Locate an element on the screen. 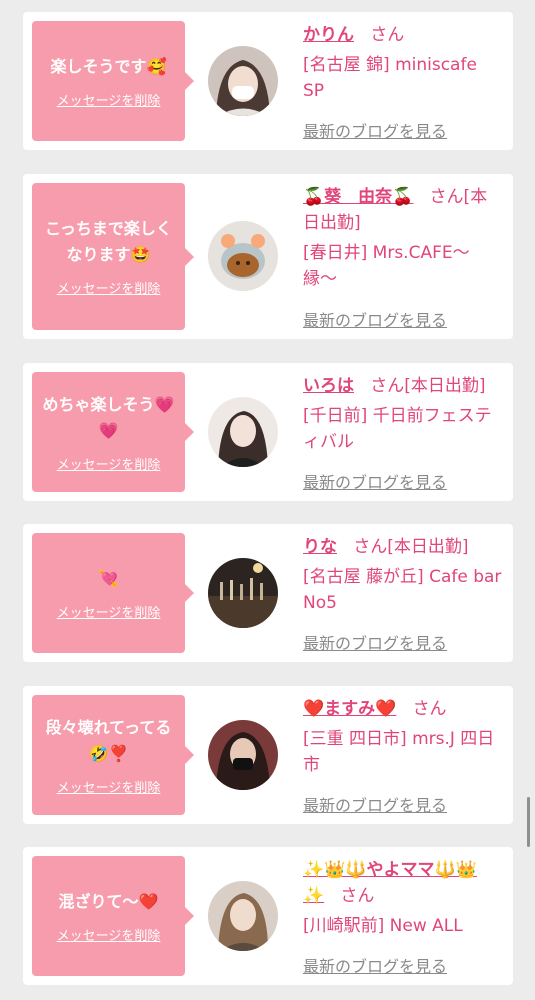 The height and width of the screenshot is (1000, 535). scrollbar is located at coordinates (528, 822).